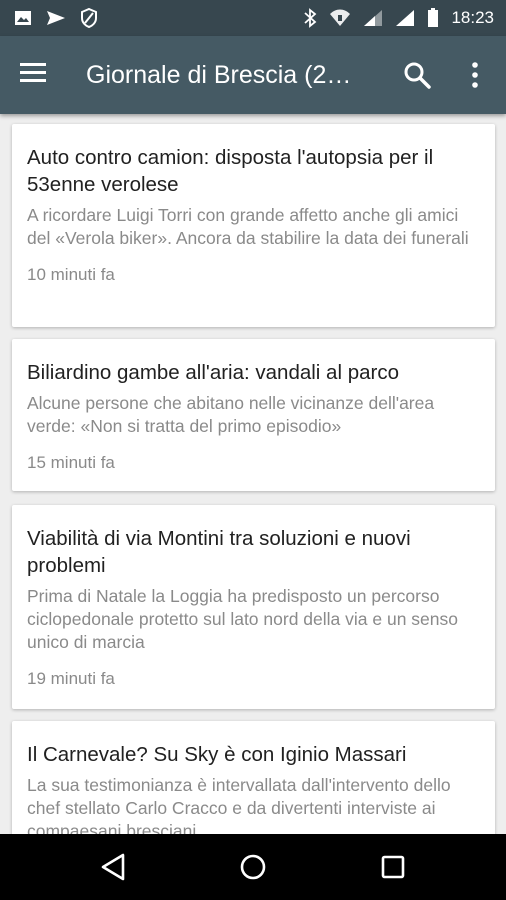  I want to click on navigation-bar, so click(253, 867).